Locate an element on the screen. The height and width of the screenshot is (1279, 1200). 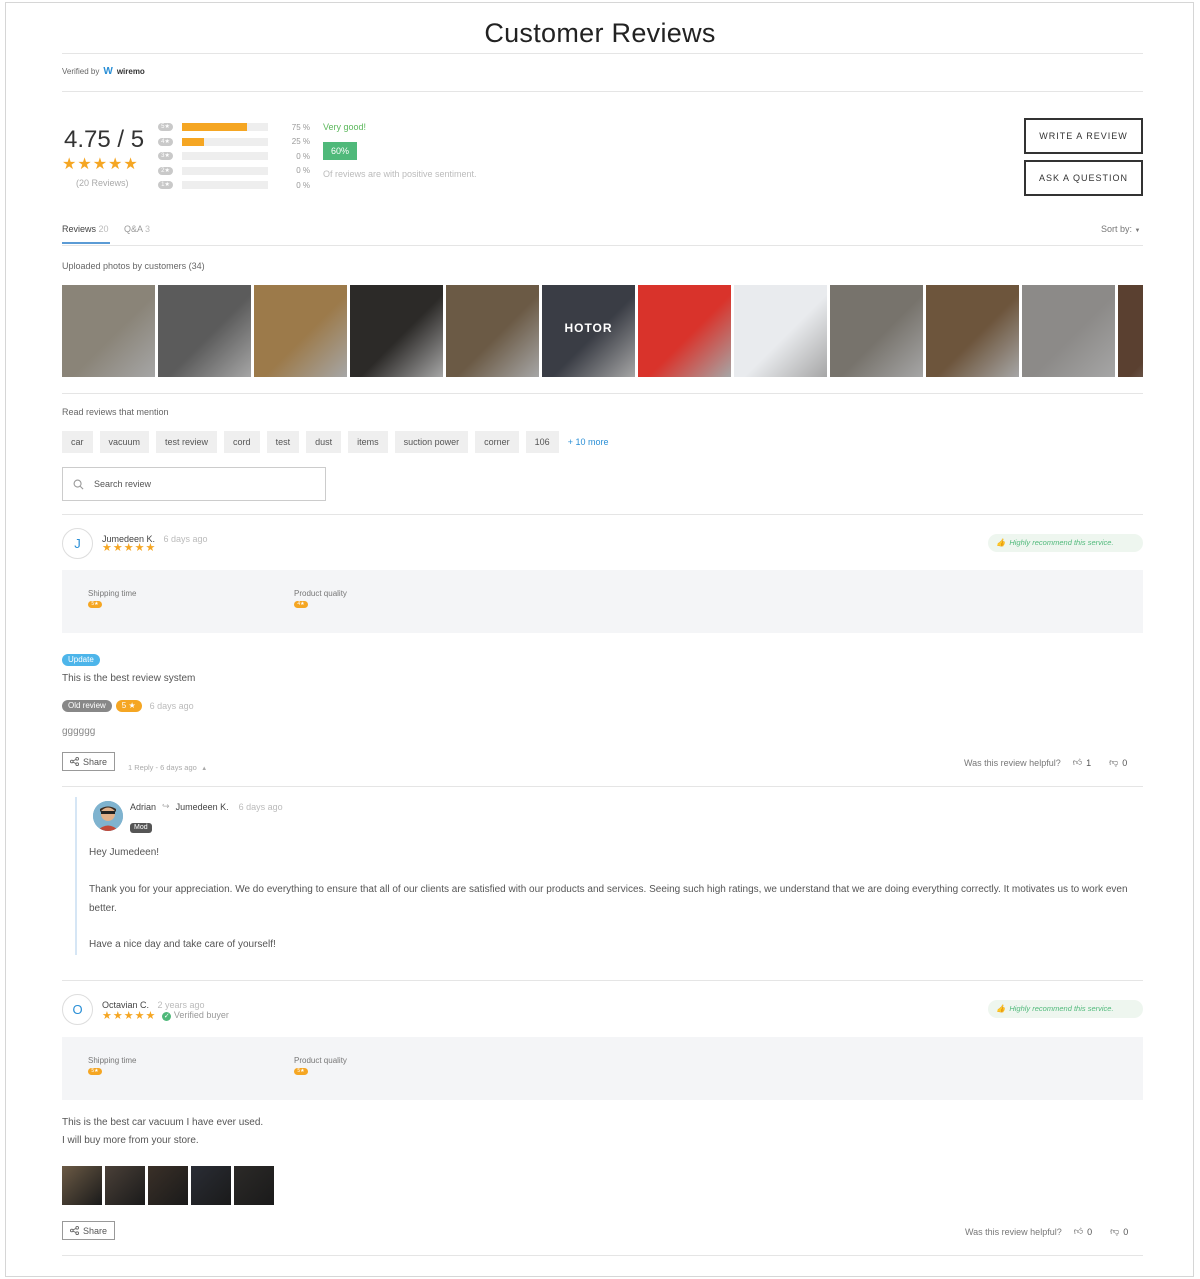
review-photos is located at coordinates (168, 1185).